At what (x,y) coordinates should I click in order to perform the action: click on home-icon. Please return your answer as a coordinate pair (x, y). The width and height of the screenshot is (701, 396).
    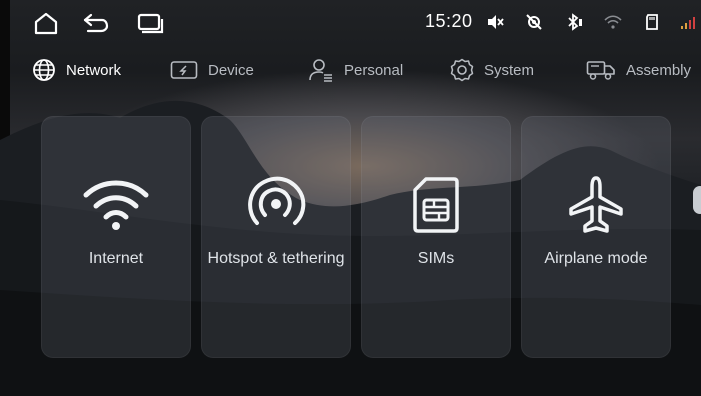
    Looking at the image, I should click on (46, 23).